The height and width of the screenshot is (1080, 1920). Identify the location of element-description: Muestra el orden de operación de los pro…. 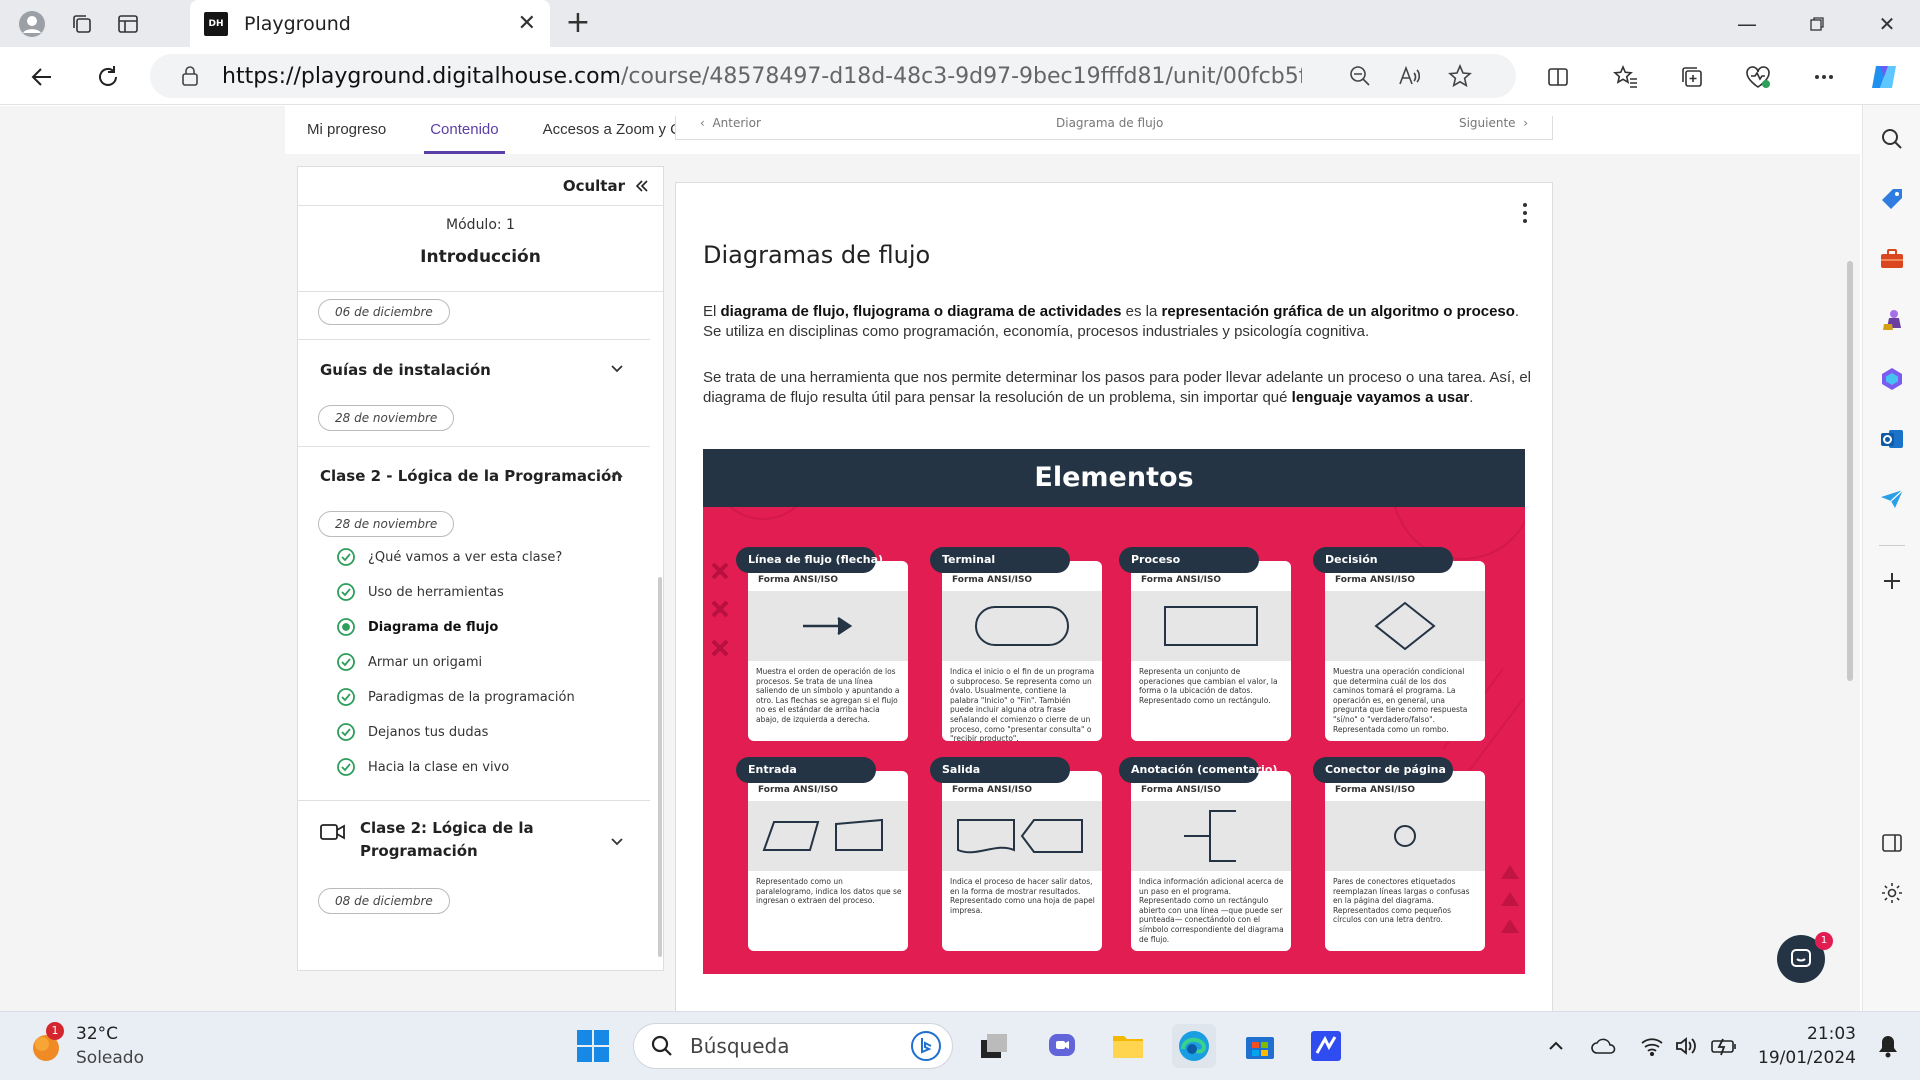
(828, 695).